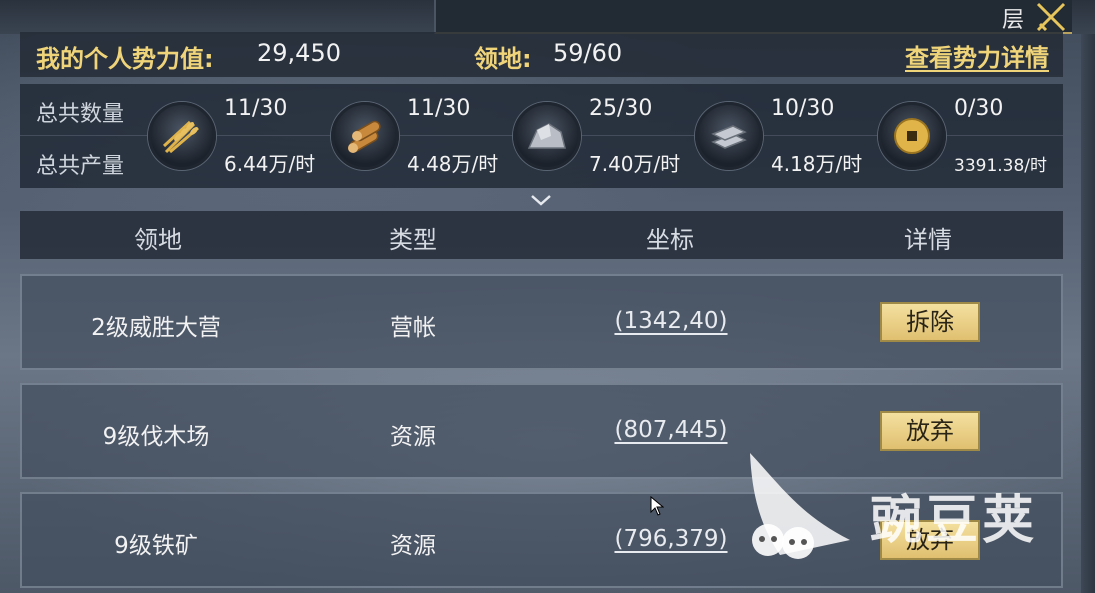 The height and width of the screenshot is (593, 1095). Describe the element at coordinates (954, 521) in the screenshot. I see `watermark-text: 豌豆荚` at that location.